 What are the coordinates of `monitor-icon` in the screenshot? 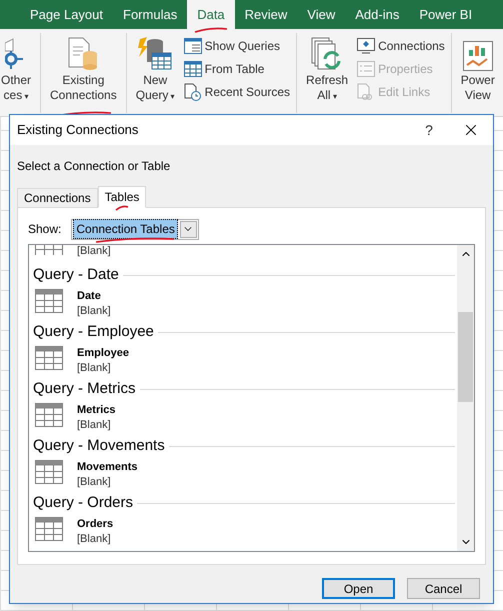 It's located at (366, 46).